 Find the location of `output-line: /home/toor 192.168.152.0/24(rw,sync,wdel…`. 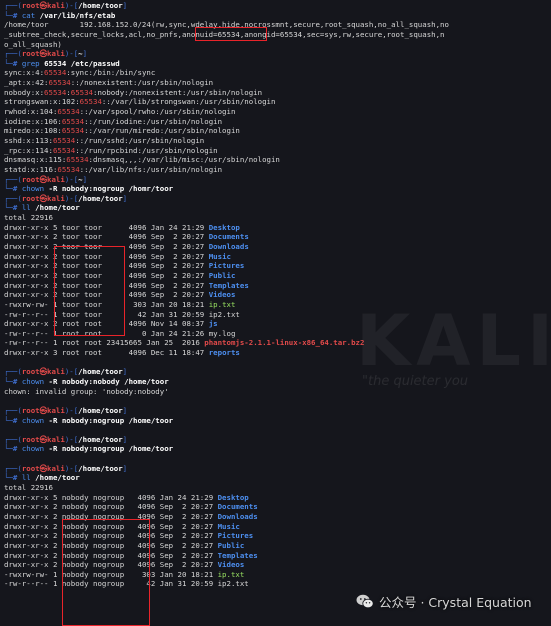

output-line: /home/toor 192.168.152.0/24(rw,sync,wdel… is located at coordinates (226, 25).